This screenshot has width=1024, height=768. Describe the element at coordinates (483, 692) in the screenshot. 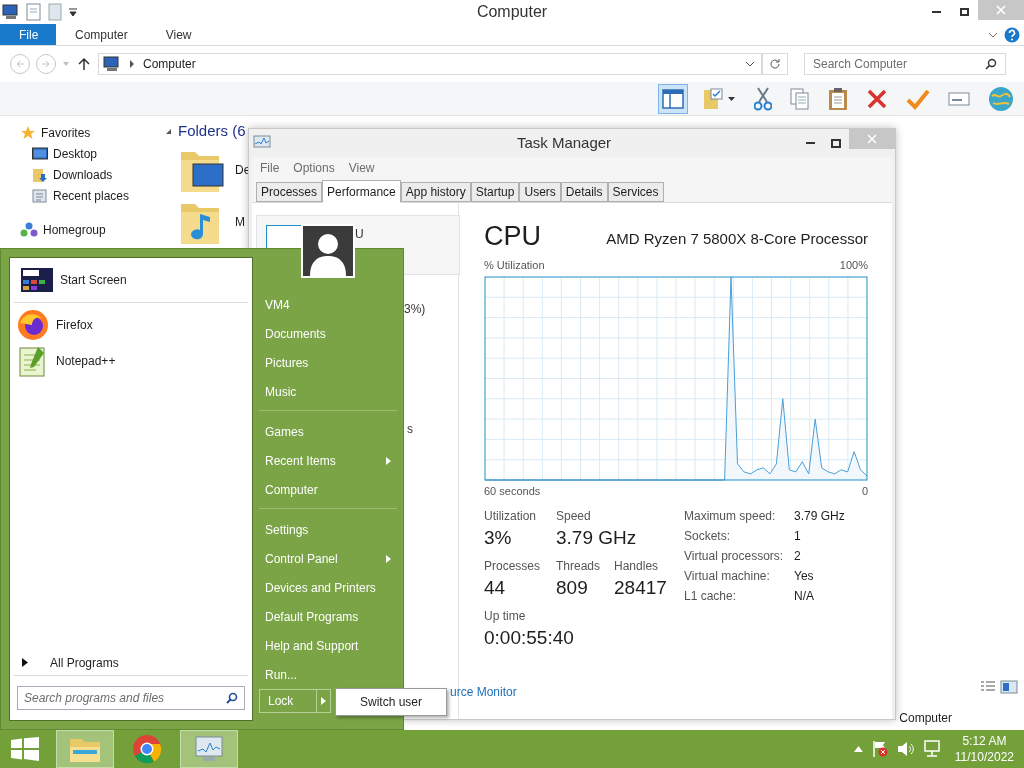

I see `resource-monitor-link: urce Monitor` at that location.